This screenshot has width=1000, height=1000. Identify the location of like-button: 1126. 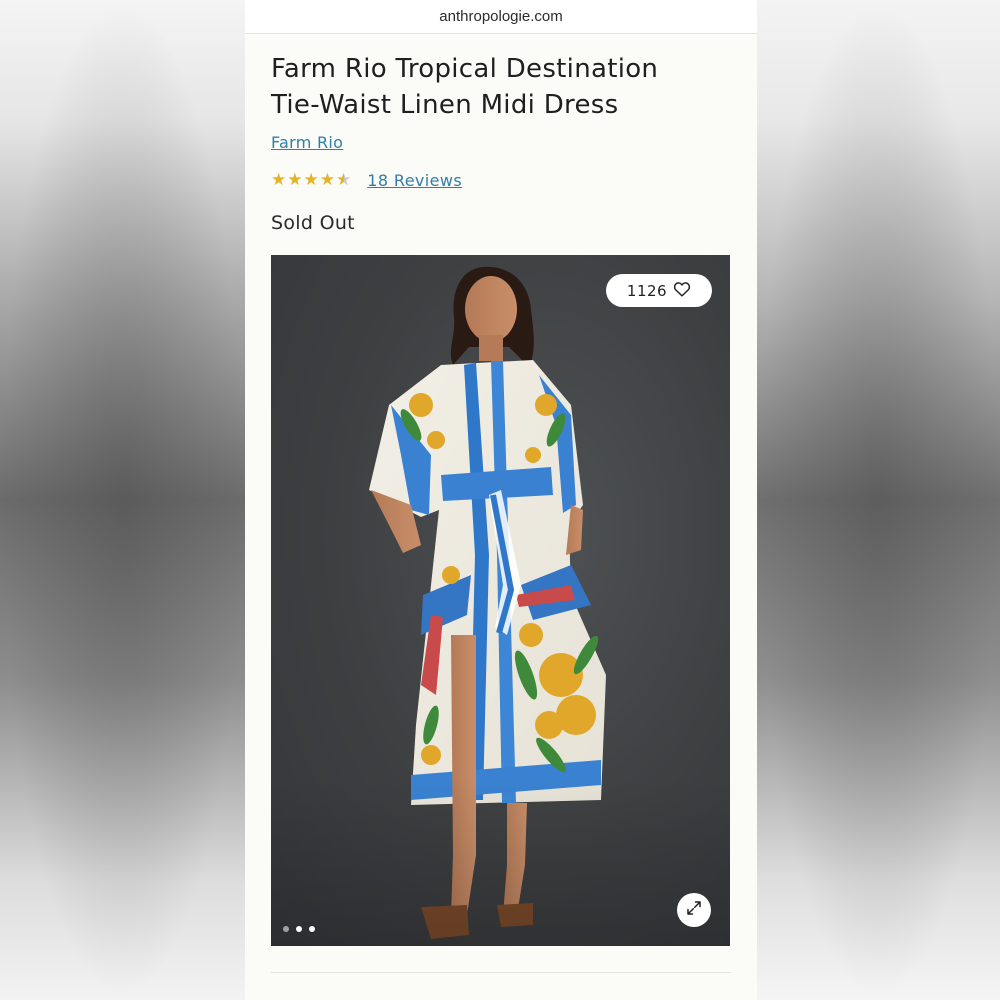
(659, 290).